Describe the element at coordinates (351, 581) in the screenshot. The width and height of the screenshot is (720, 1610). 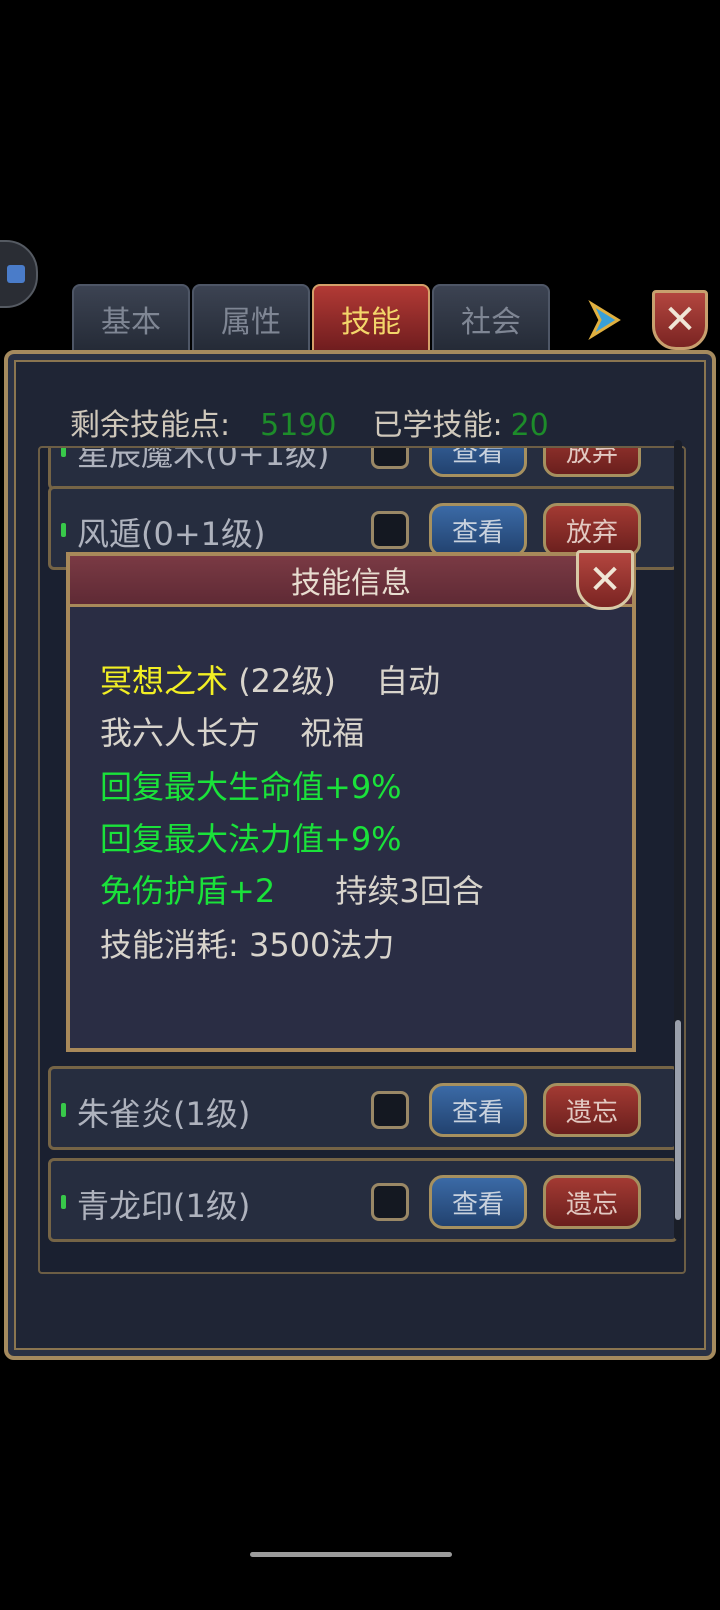
I see `dialog-title: 技能信息` at that location.